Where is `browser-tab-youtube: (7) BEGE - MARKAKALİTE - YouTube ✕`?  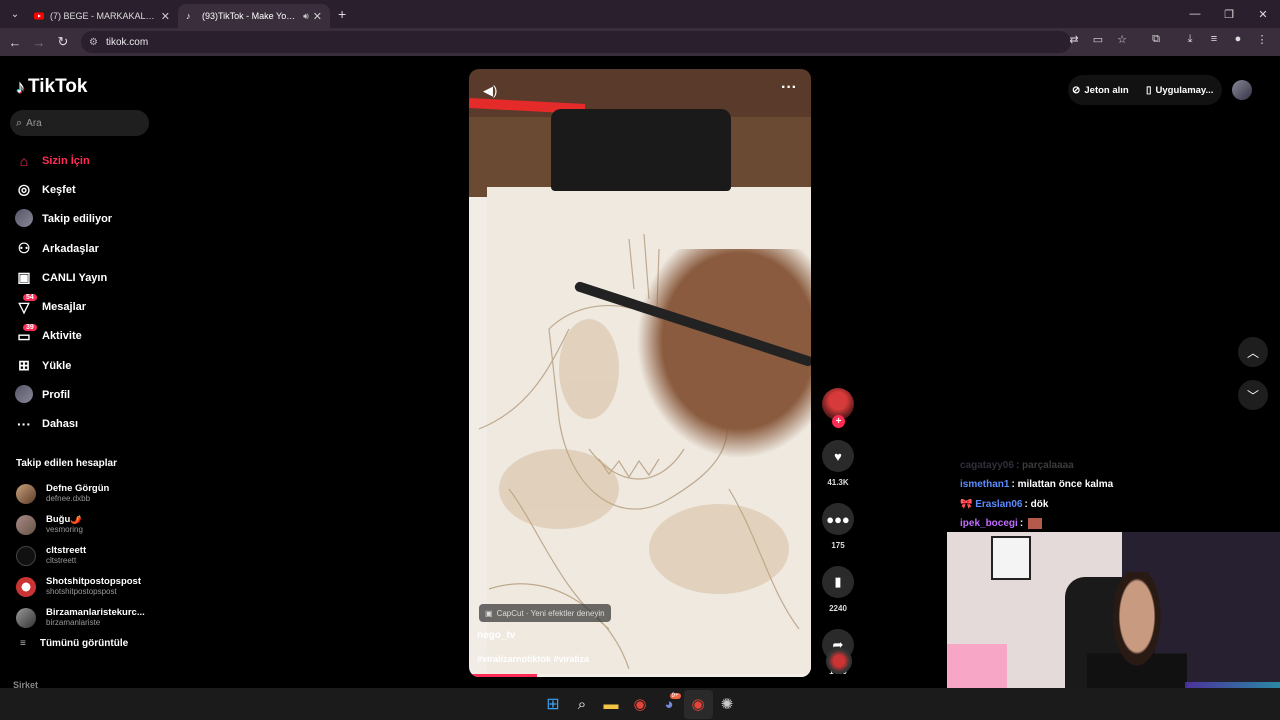 browser-tab-youtube: (7) BEGE - MARKAKALİTE - YouTube ✕ is located at coordinates (102, 16).